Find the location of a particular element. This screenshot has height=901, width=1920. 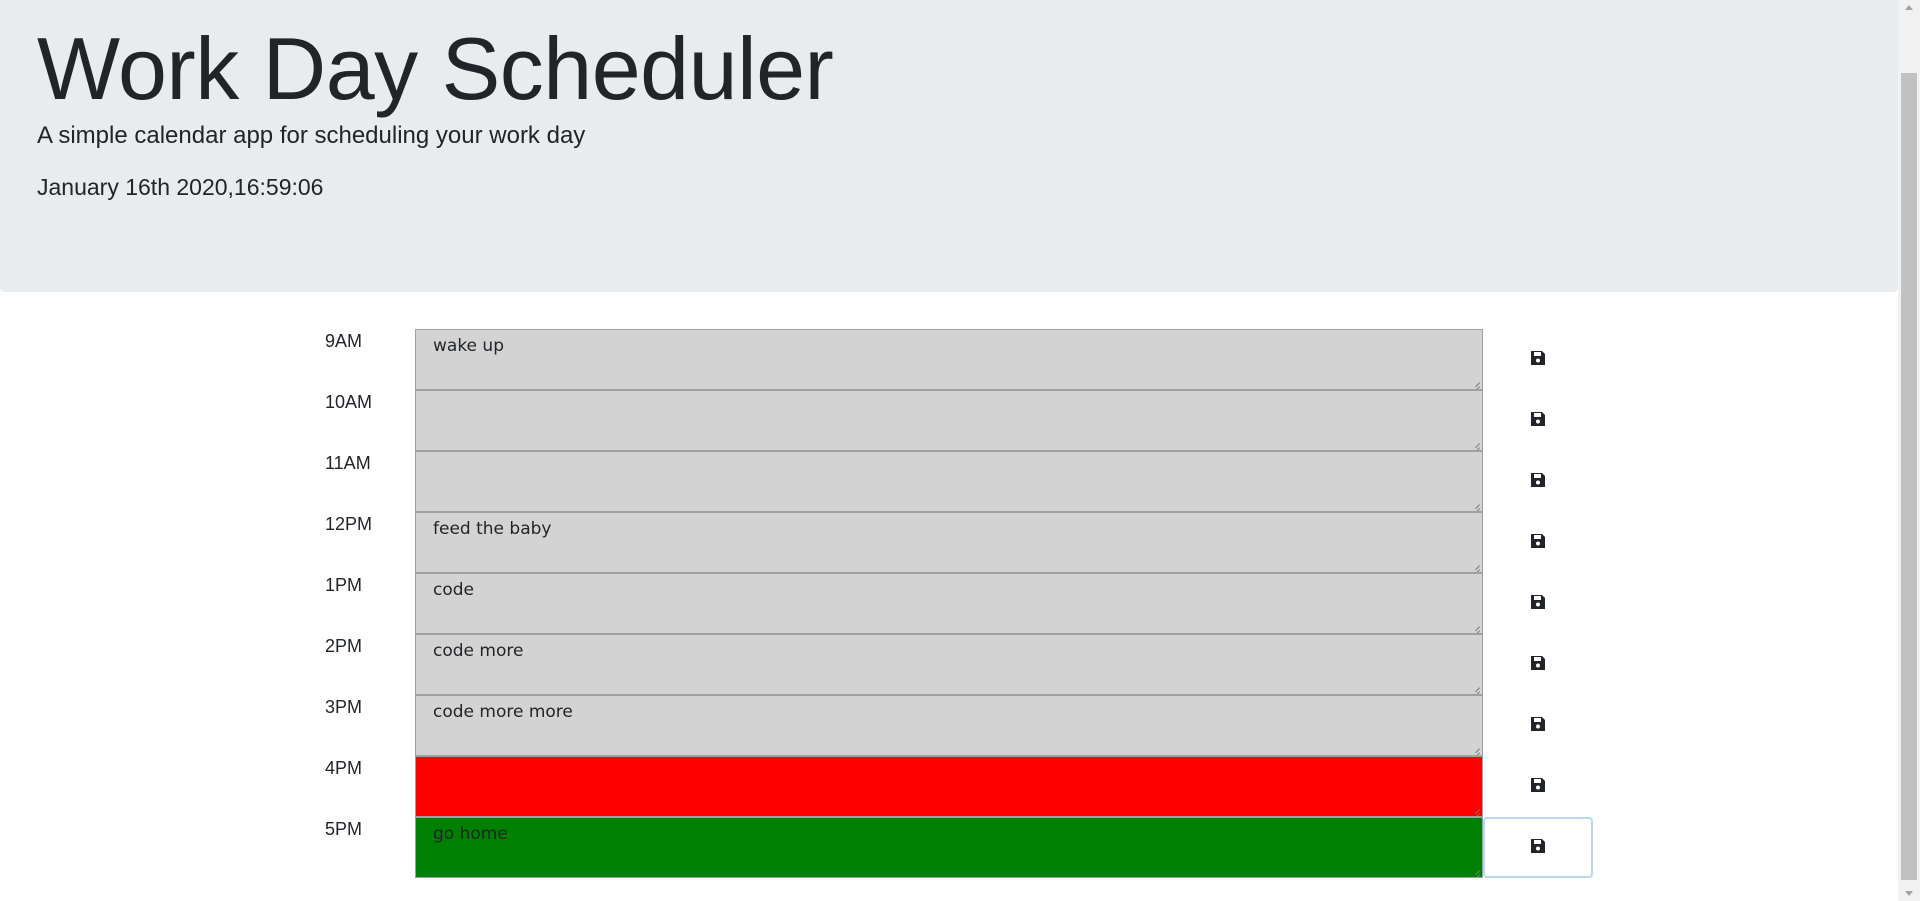

time-block-row: 5PM go home is located at coordinates (955, 847).